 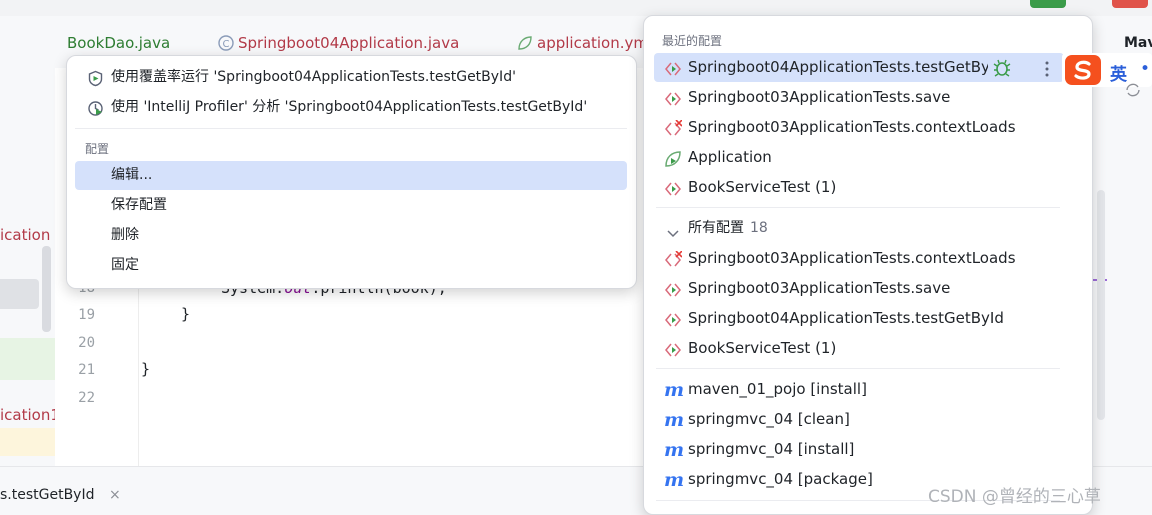 I want to click on config-group-label: 配置, so click(x=97, y=149).